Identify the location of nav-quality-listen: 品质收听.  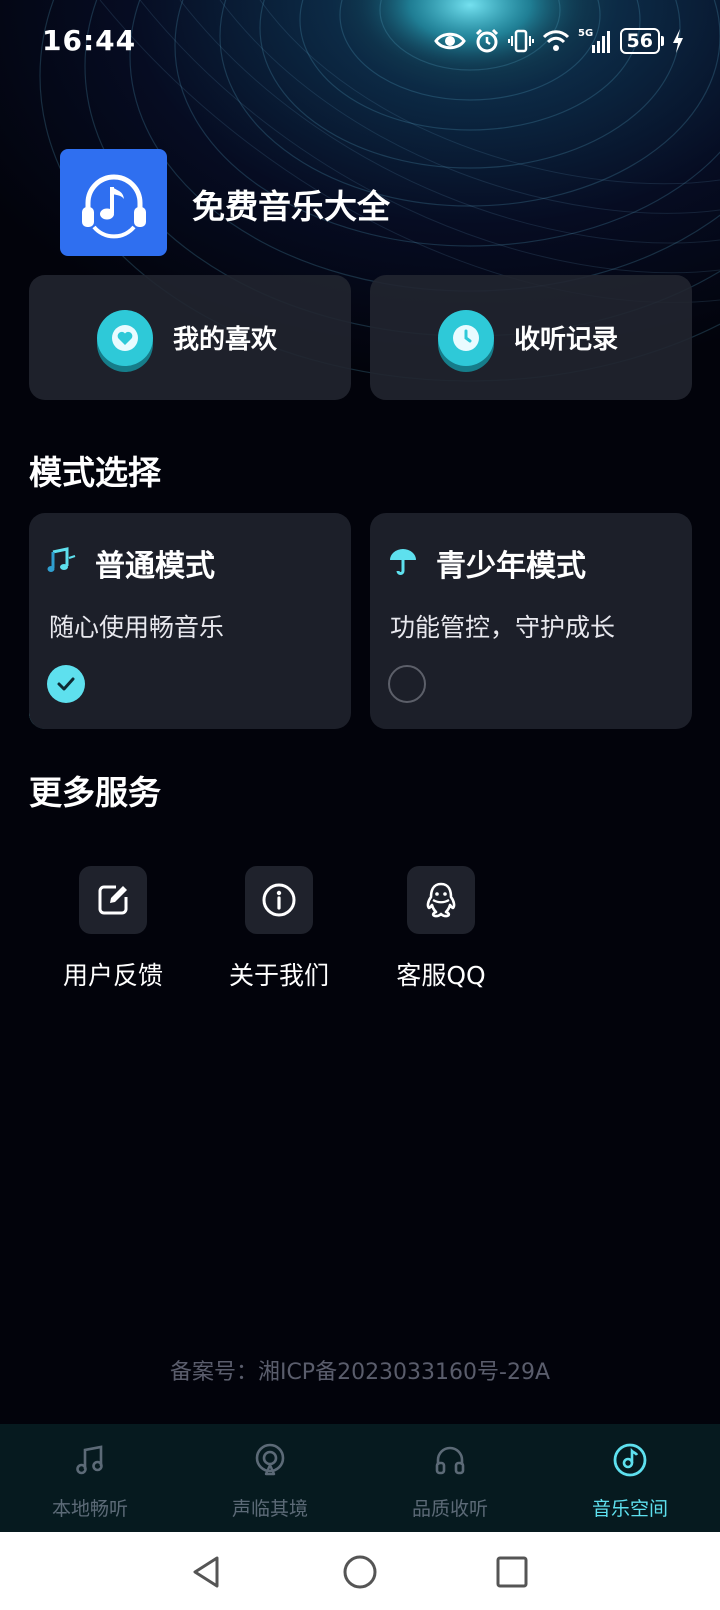
(450, 1478).